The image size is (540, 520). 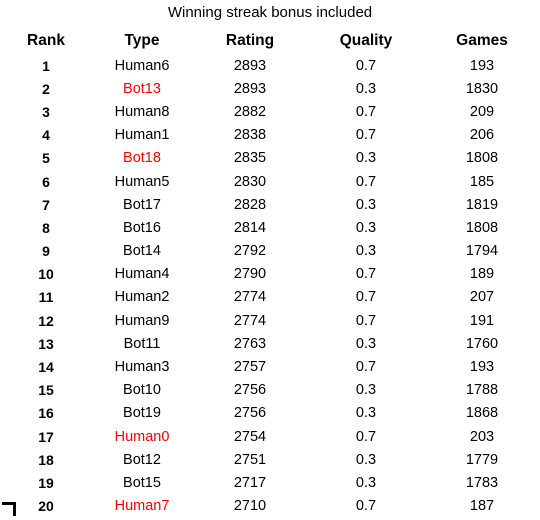 I want to click on table-row: 6 Human5 2830 0.7 185, so click(x=270, y=181).